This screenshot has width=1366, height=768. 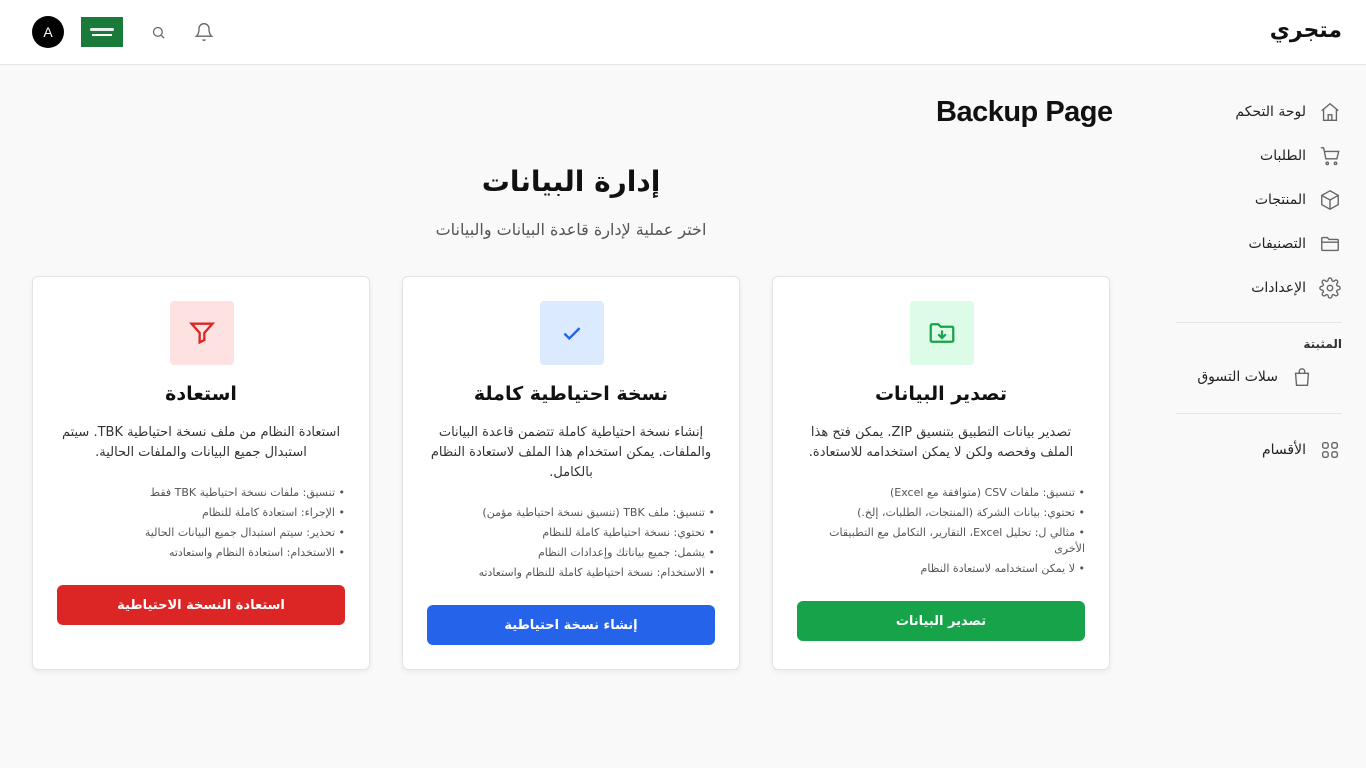 What do you see at coordinates (102, 32) in the screenshot?
I see `saudi-flag-icon` at bounding box center [102, 32].